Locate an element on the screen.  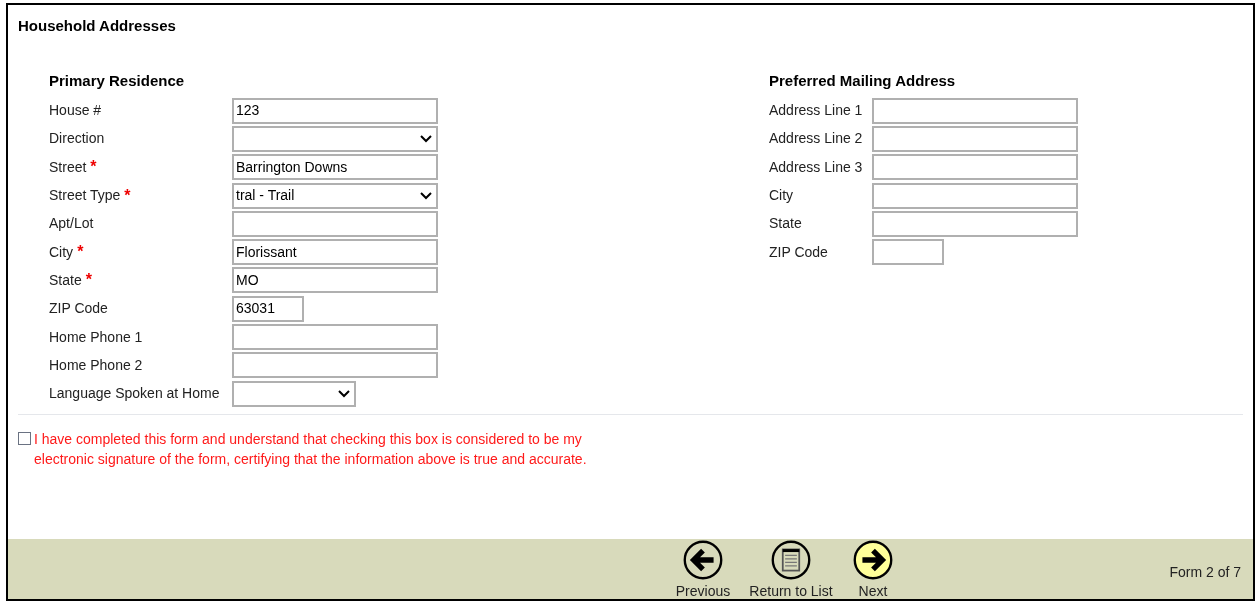
field-label: Home Phone 1 is located at coordinates (96, 337).